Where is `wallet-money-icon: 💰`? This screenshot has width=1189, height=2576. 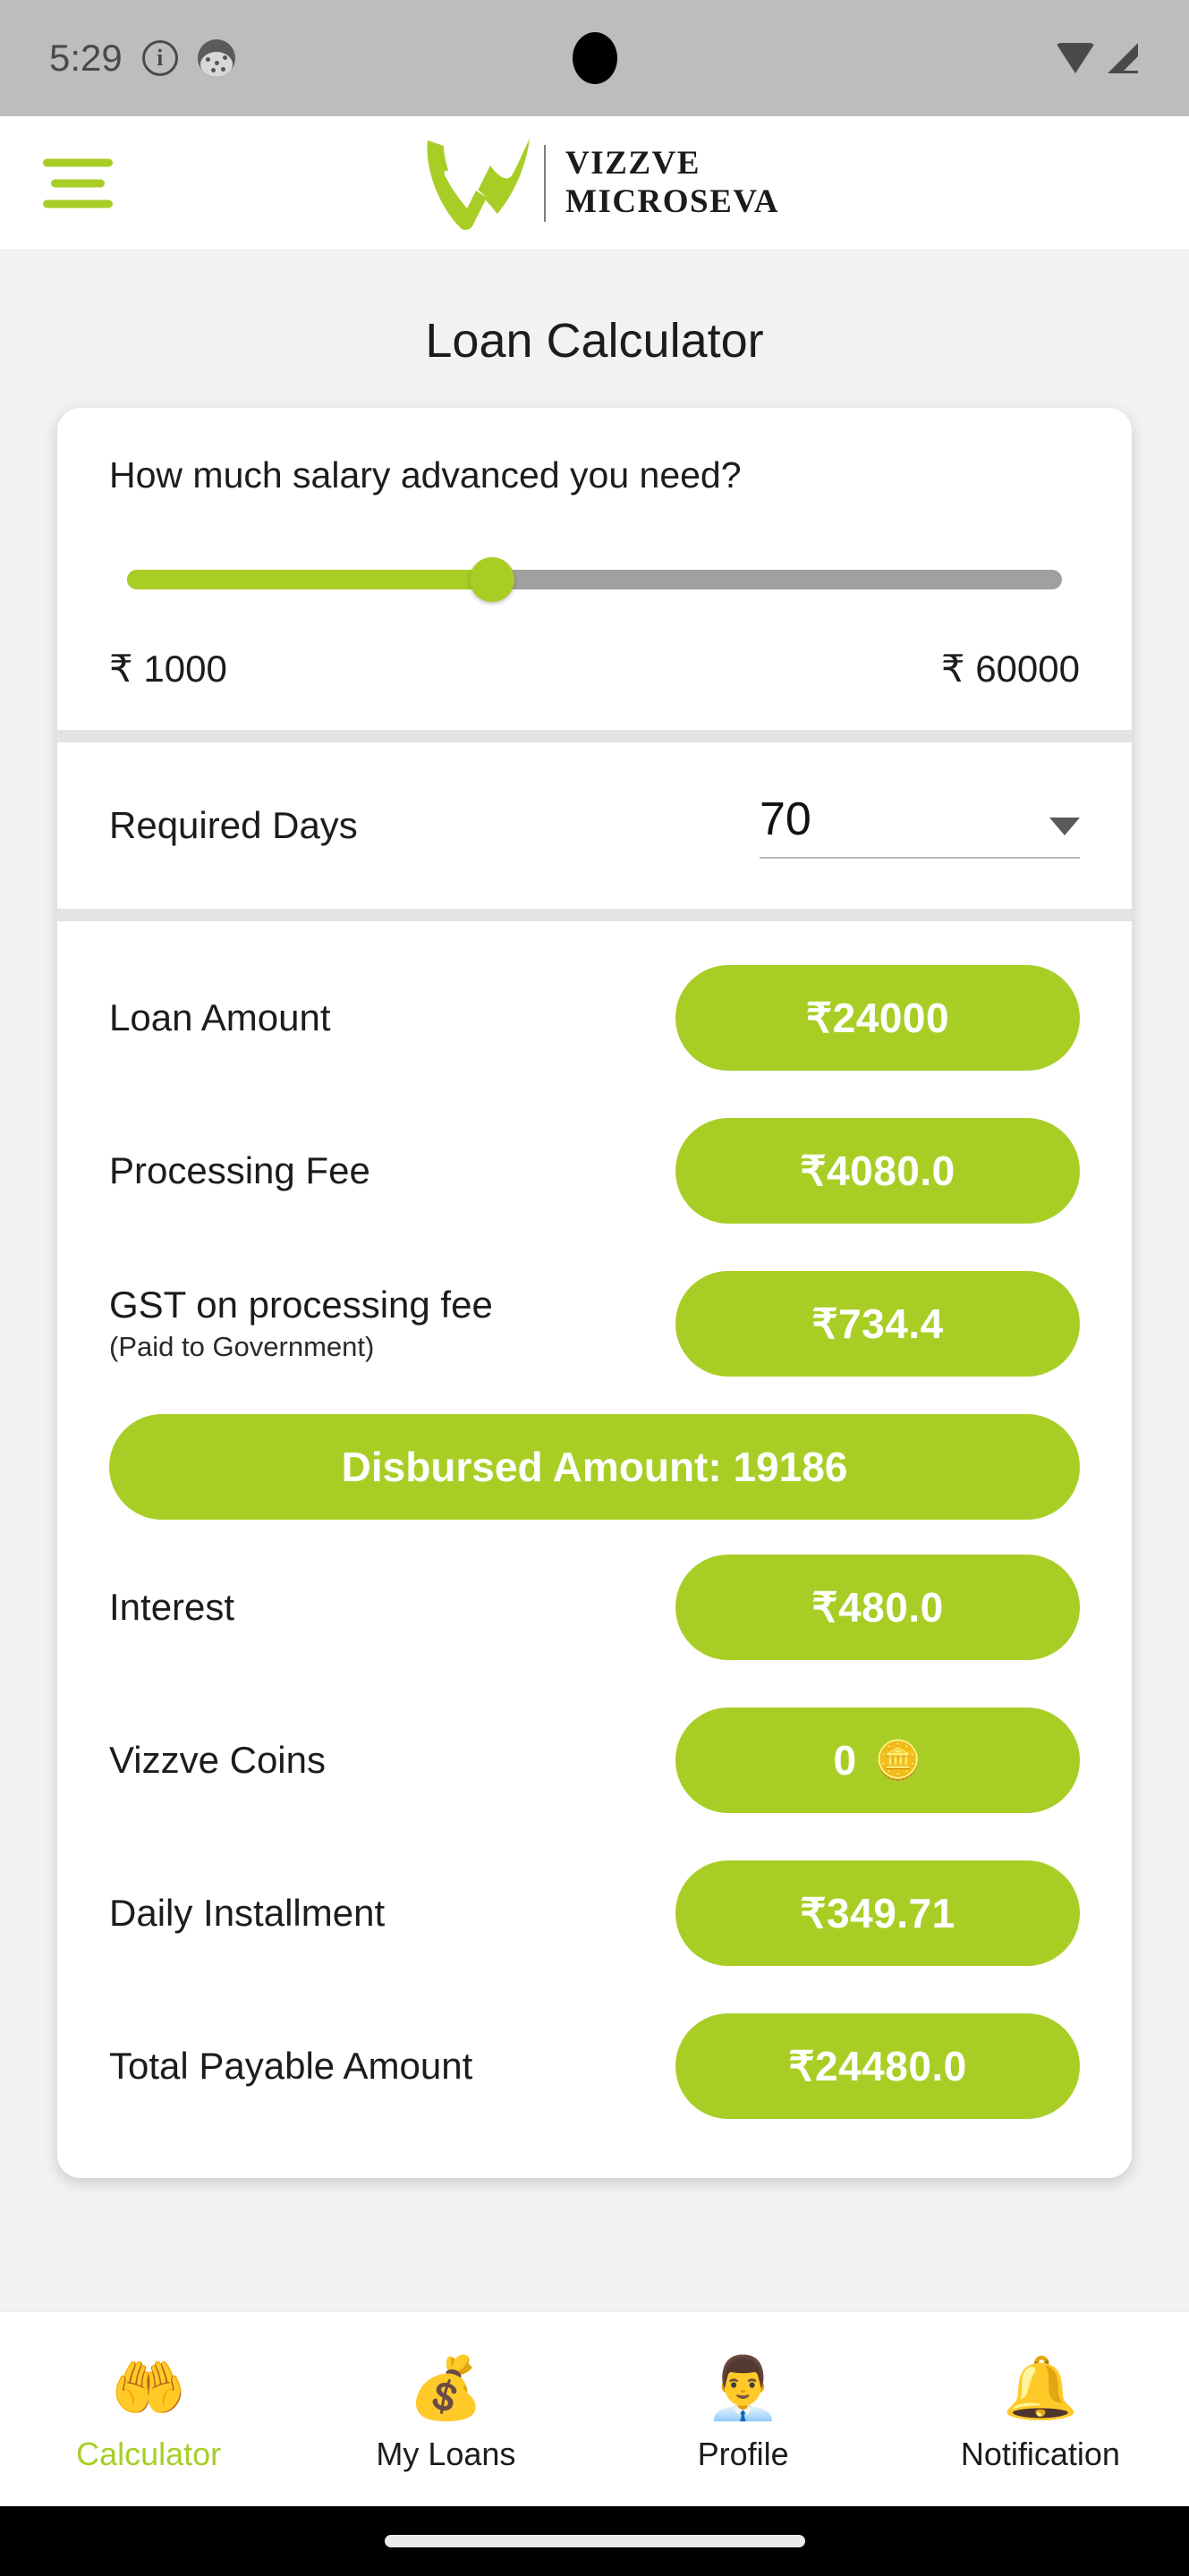 wallet-money-icon: 💰 is located at coordinates (446, 2387).